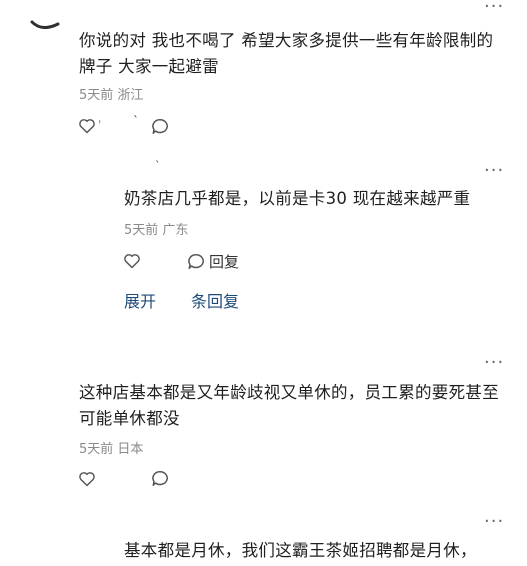 The width and height of the screenshot is (527, 566). Describe the element at coordinates (289, 405) in the screenshot. I see `comment-text: 这种店基本都是又年龄歧视又单休的，员工累的要死甚至可能单休都没` at that location.